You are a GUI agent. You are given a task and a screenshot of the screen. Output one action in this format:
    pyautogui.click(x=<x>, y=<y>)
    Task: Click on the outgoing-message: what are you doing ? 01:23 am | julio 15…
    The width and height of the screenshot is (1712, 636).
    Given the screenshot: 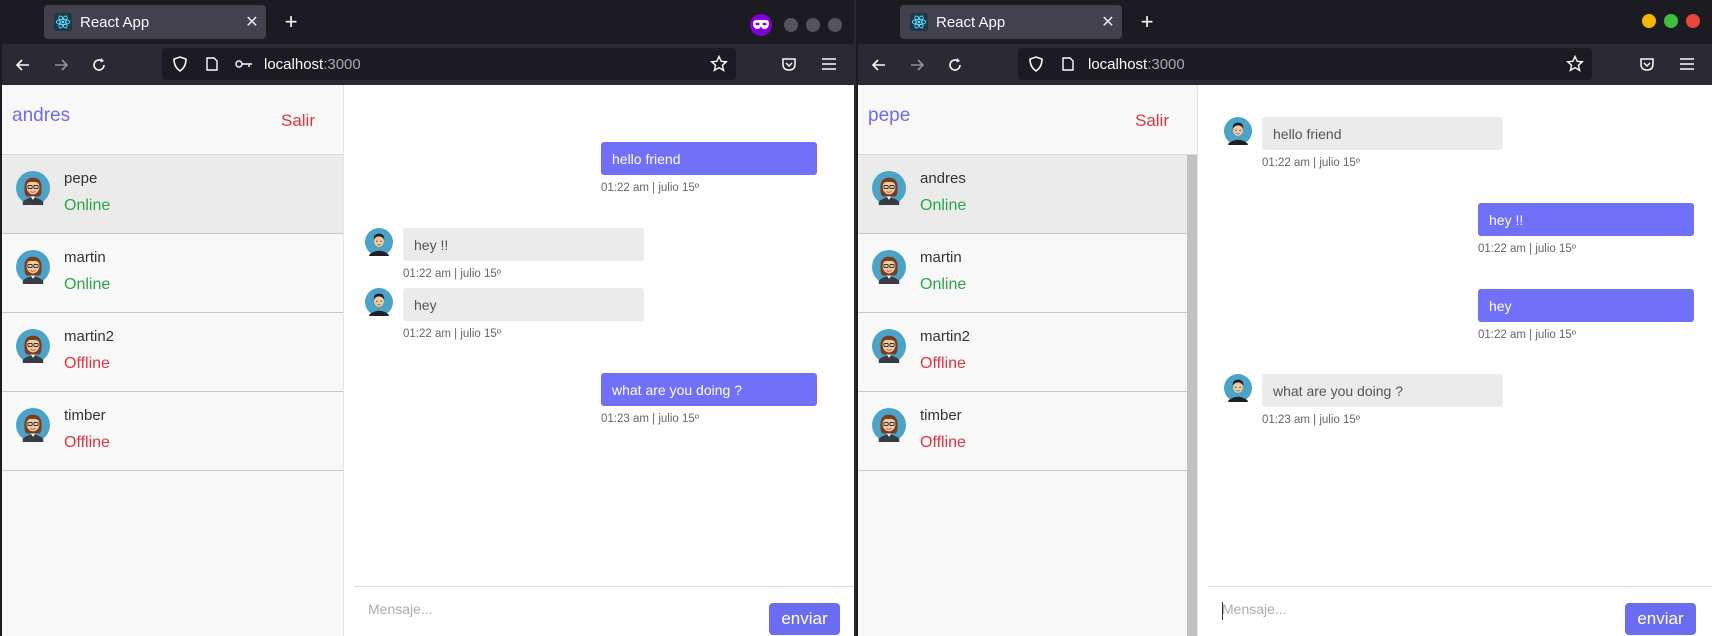 What is the action you would take?
    pyautogui.click(x=709, y=399)
    